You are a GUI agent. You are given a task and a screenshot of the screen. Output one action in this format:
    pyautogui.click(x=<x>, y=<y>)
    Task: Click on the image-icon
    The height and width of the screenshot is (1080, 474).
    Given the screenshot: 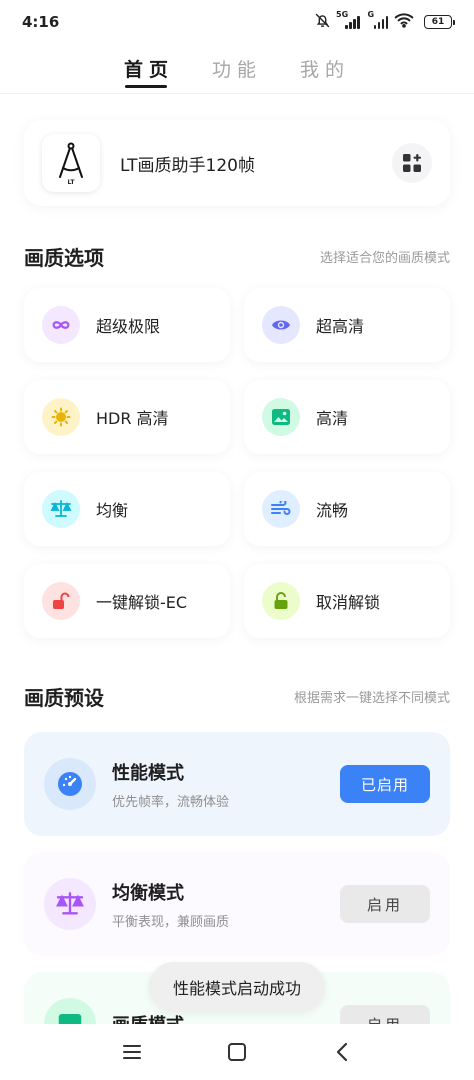 What is the action you would take?
    pyautogui.click(x=281, y=417)
    